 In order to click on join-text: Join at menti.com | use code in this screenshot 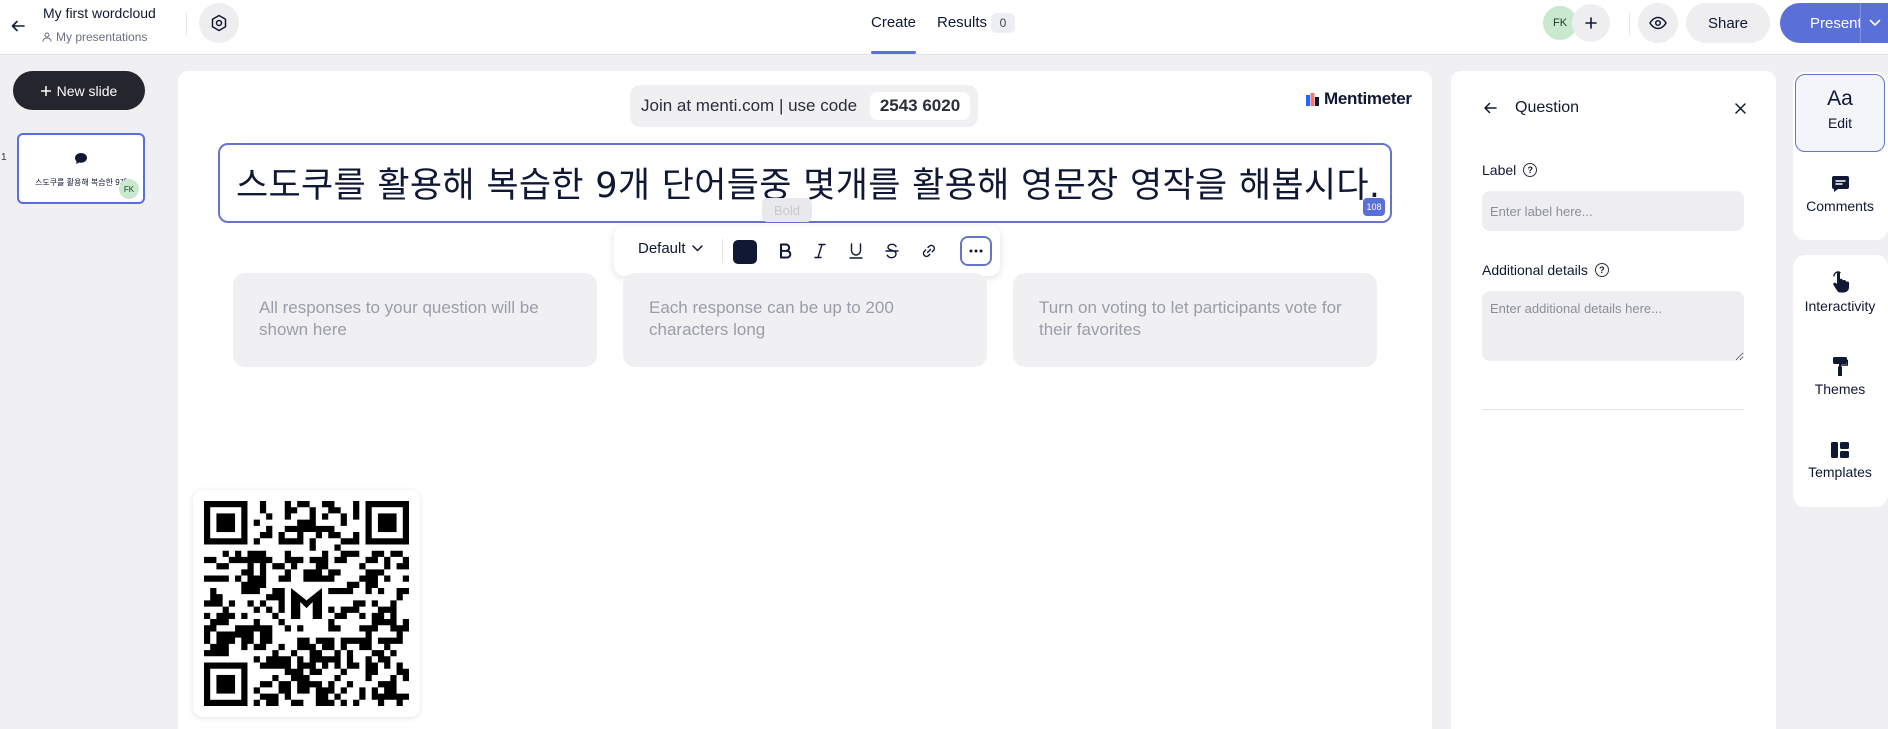, I will do `click(749, 105)`.